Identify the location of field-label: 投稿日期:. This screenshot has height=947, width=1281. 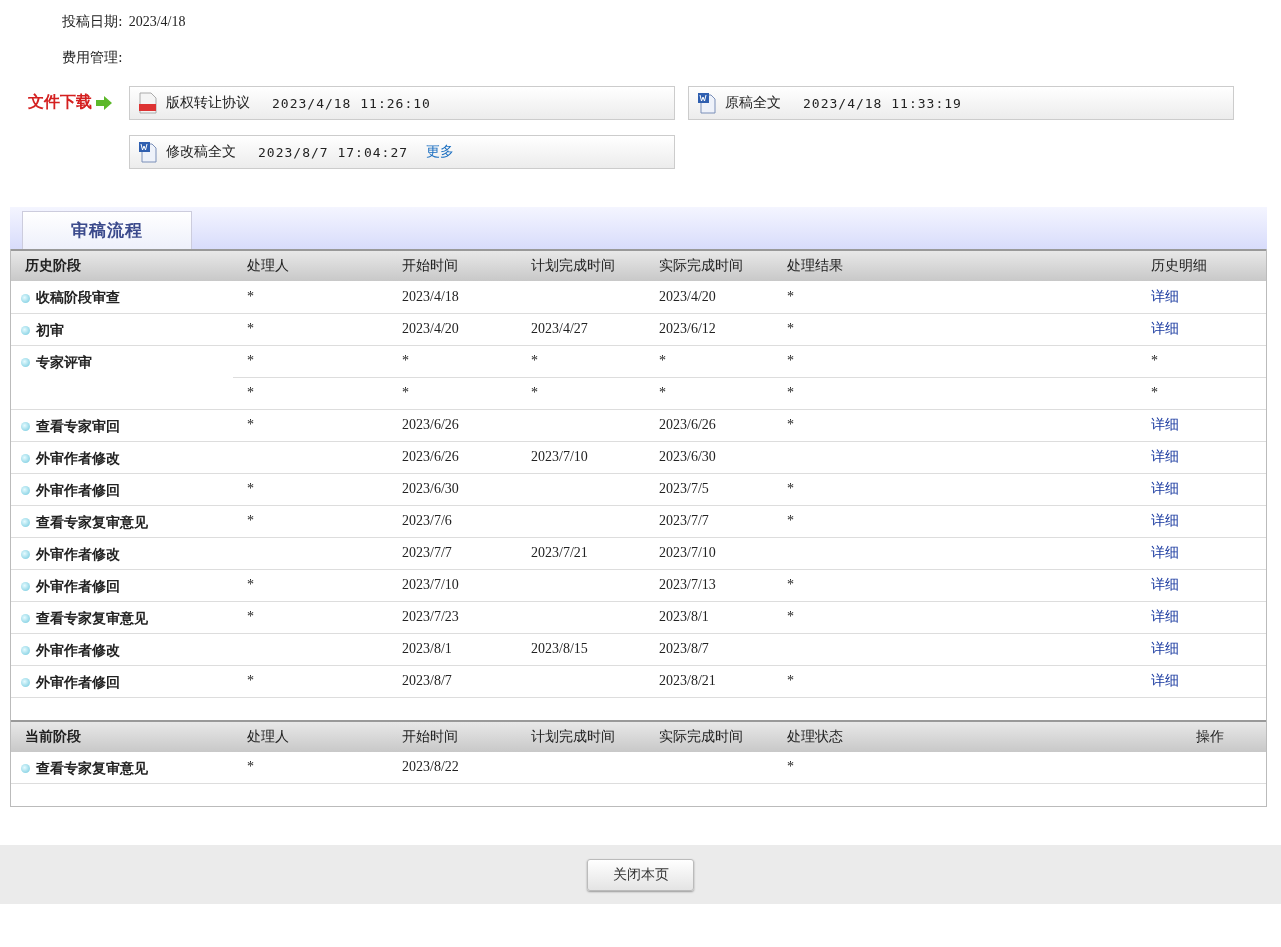
(92, 22).